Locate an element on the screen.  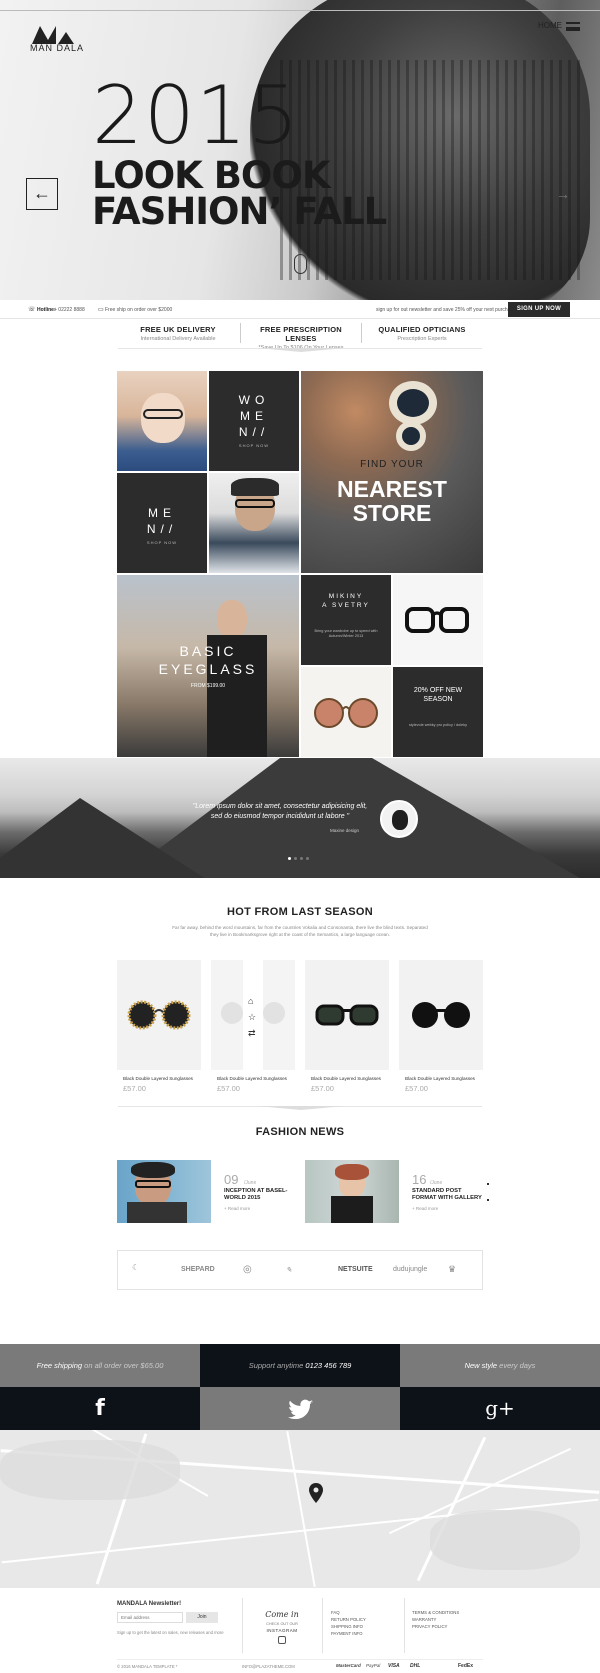
men-photo is located at coordinates (254, 523).